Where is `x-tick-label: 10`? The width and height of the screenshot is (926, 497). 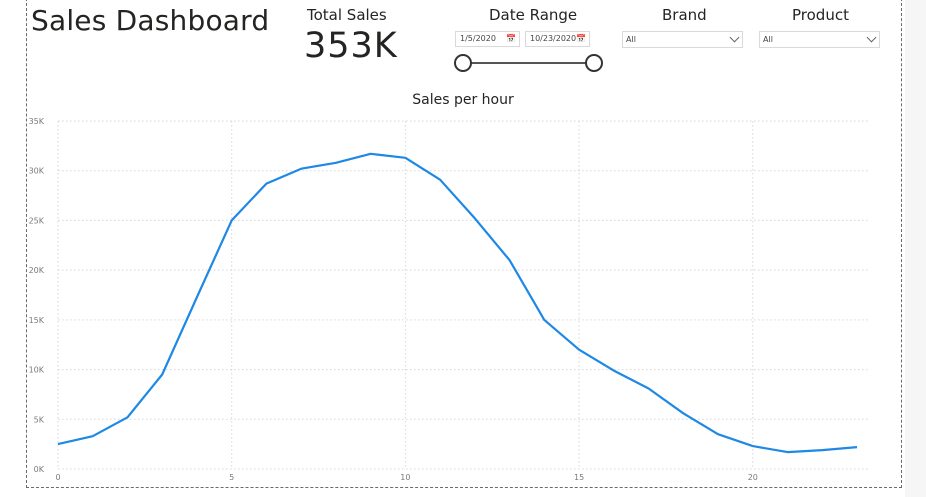
x-tick-label: 10 is located at coordinates (405, 477).